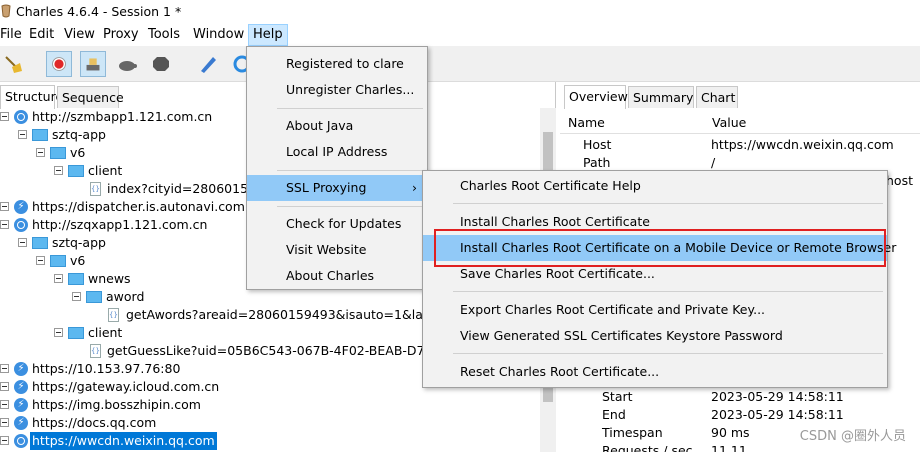  Describe the element at coordinates (597, 144) in the screenshot. I see `overview-name: Host` at that location.